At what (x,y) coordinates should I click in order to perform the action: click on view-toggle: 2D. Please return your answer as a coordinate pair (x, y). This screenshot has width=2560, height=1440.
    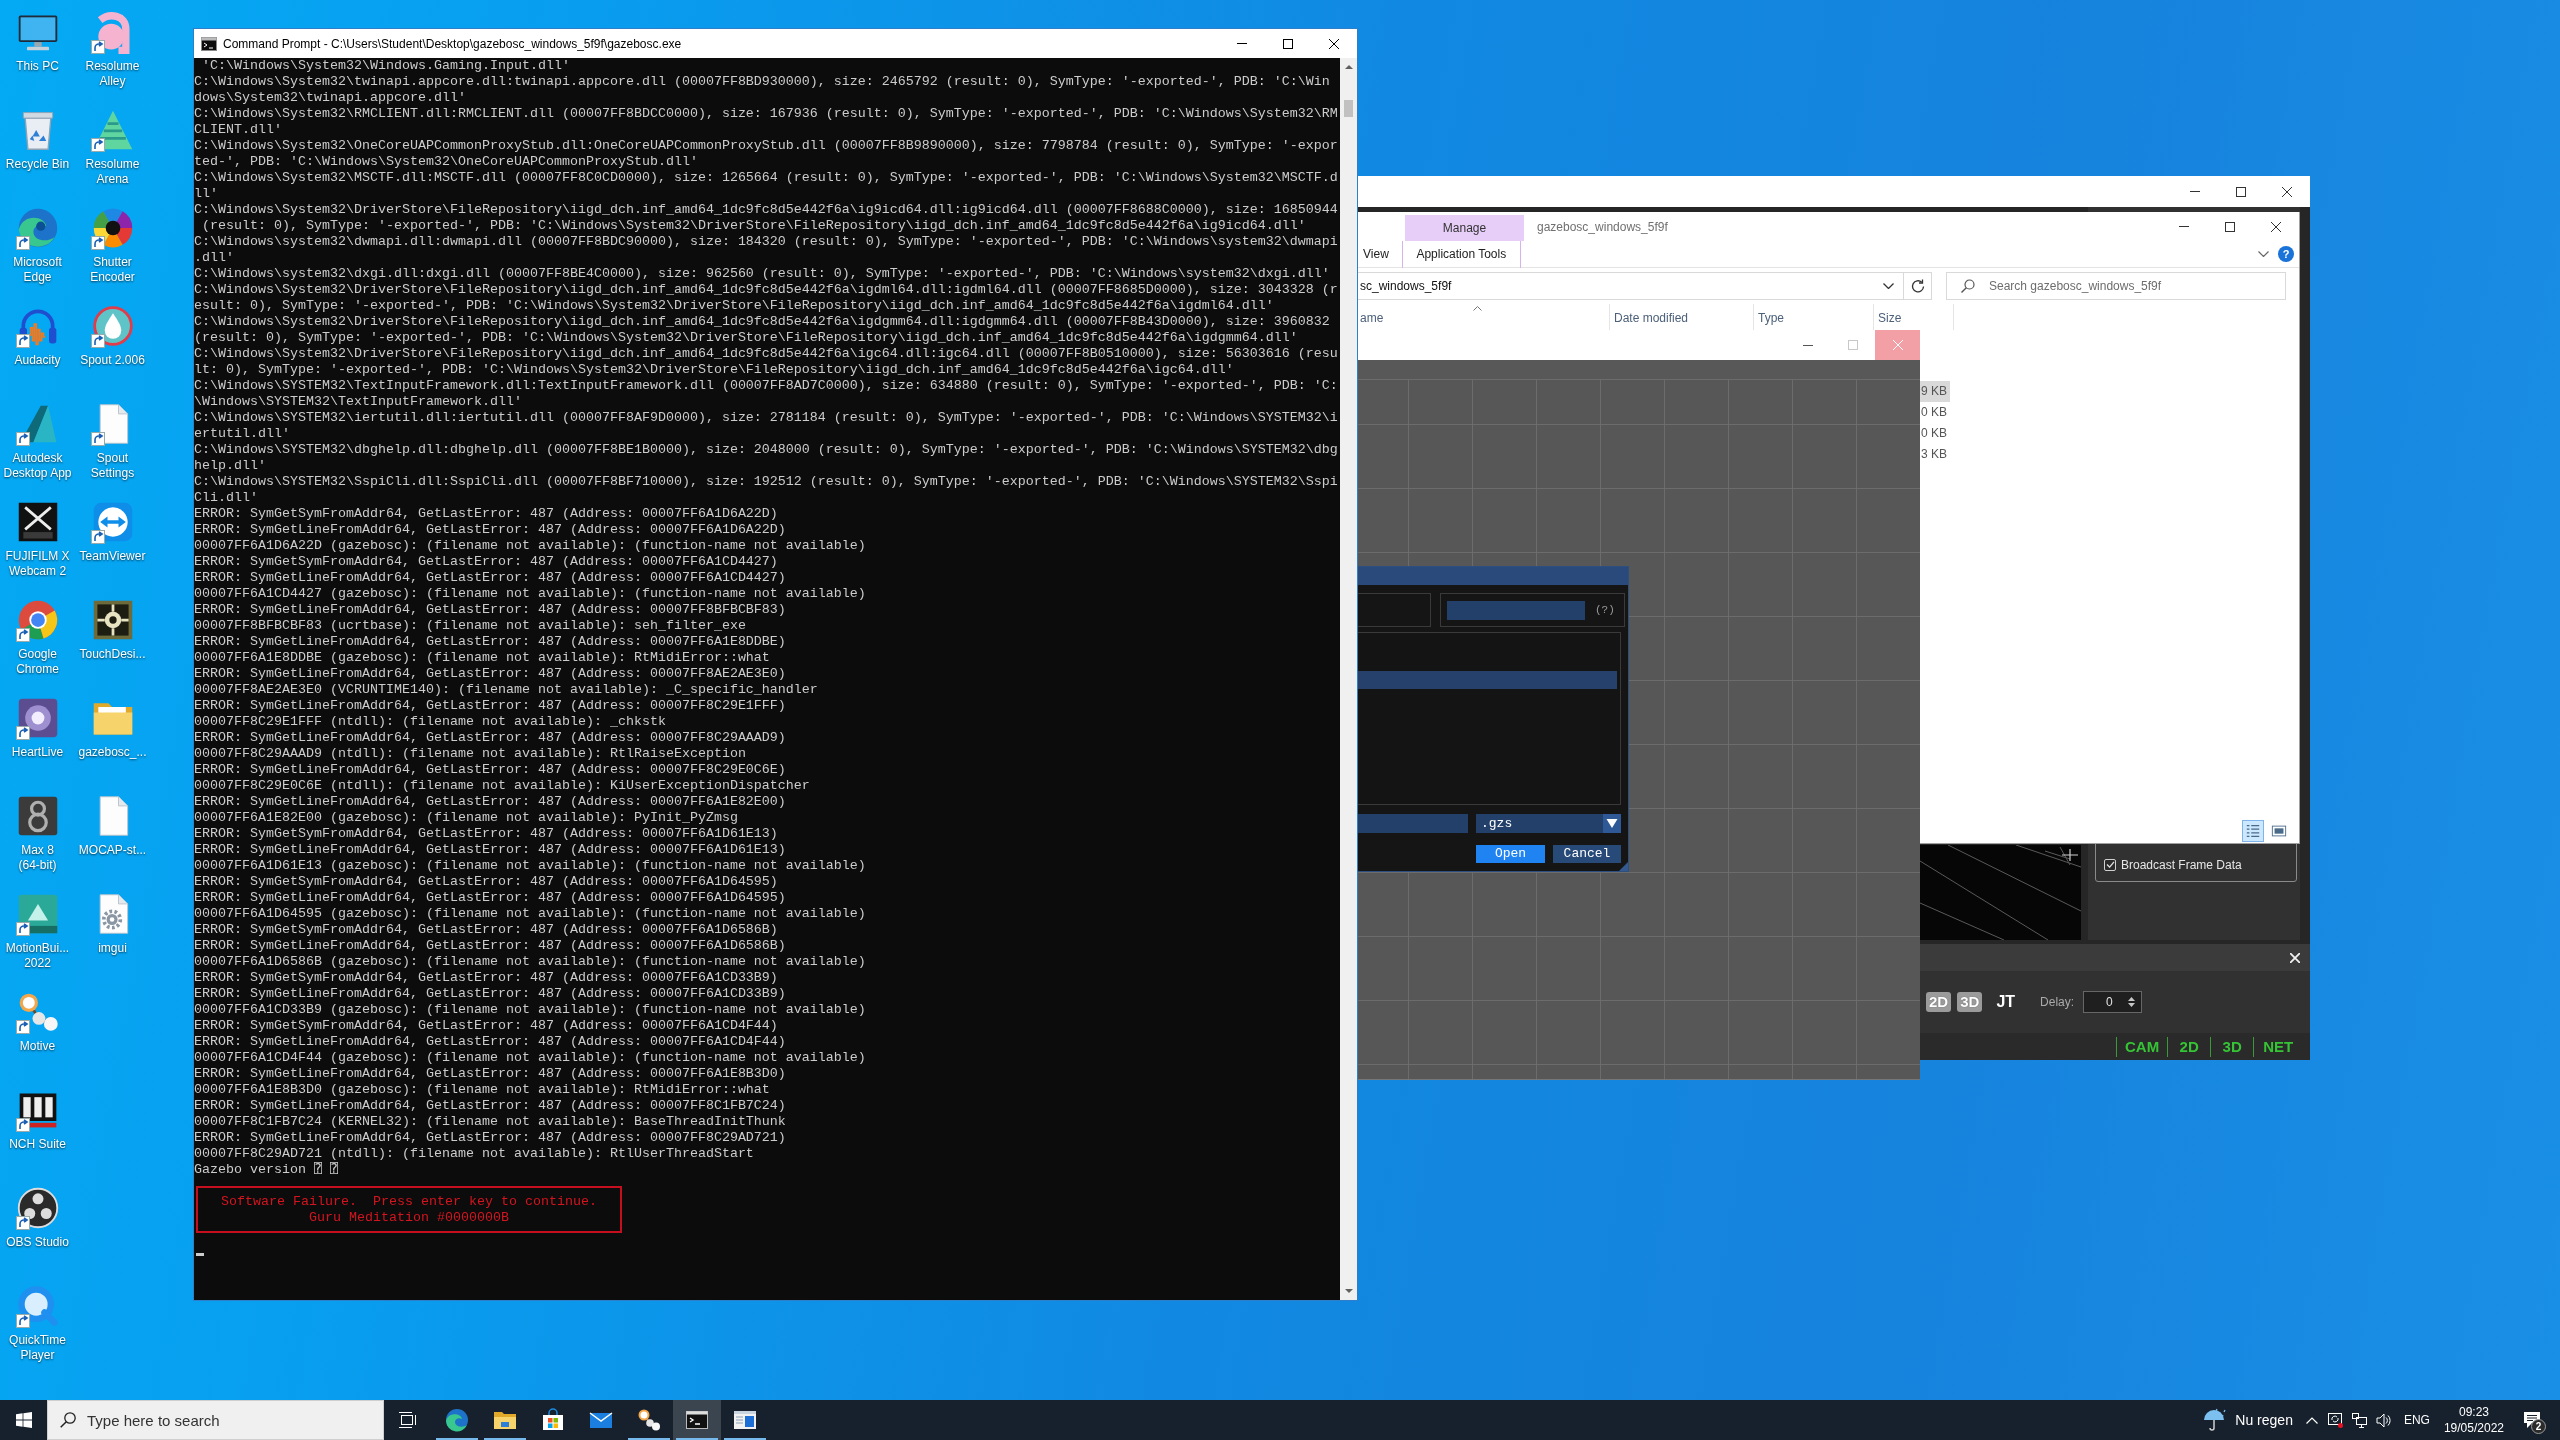
    Looking at the image, I should click on (1939, 1002).